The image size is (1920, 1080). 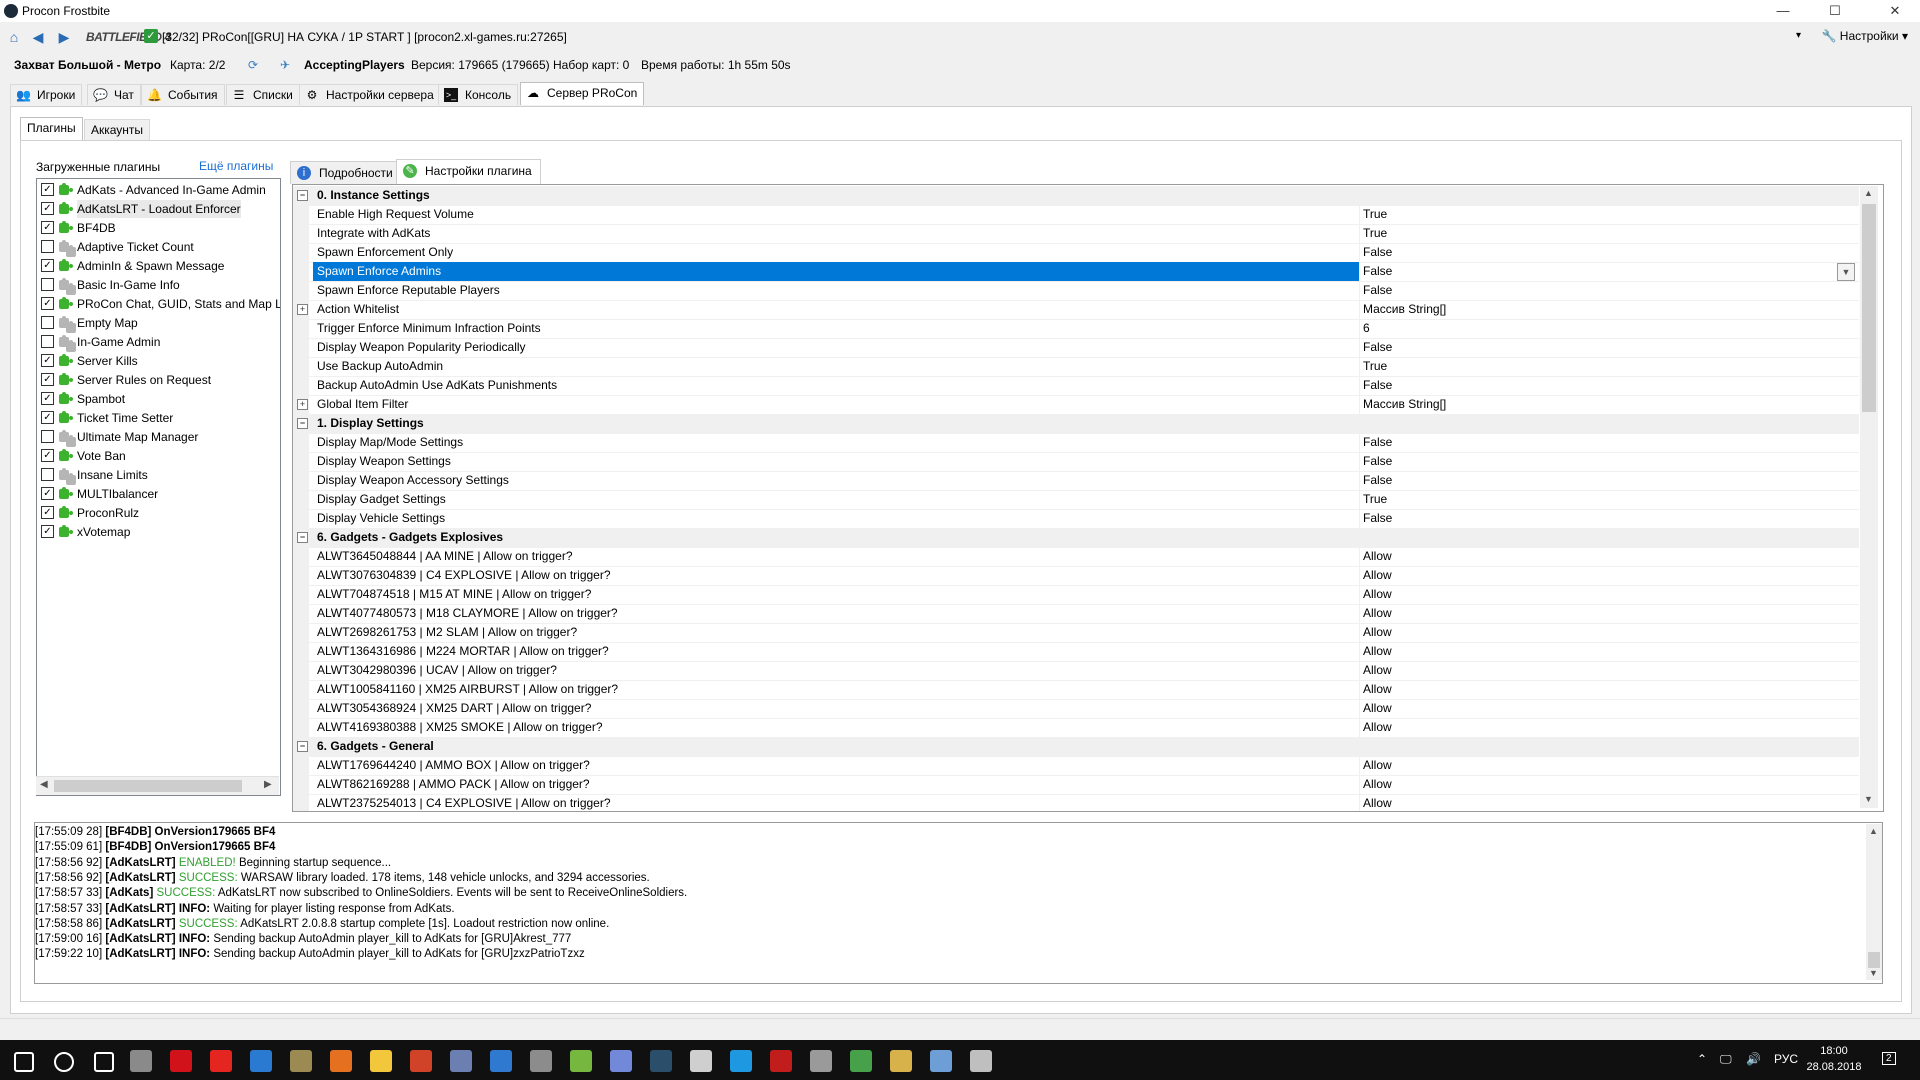 What do you see at coordinates (1076, 538) in the screenshot?
I see `settings-category: −6. Gadgets - Gadgets Explosives` at bounding box center [1076, 538].